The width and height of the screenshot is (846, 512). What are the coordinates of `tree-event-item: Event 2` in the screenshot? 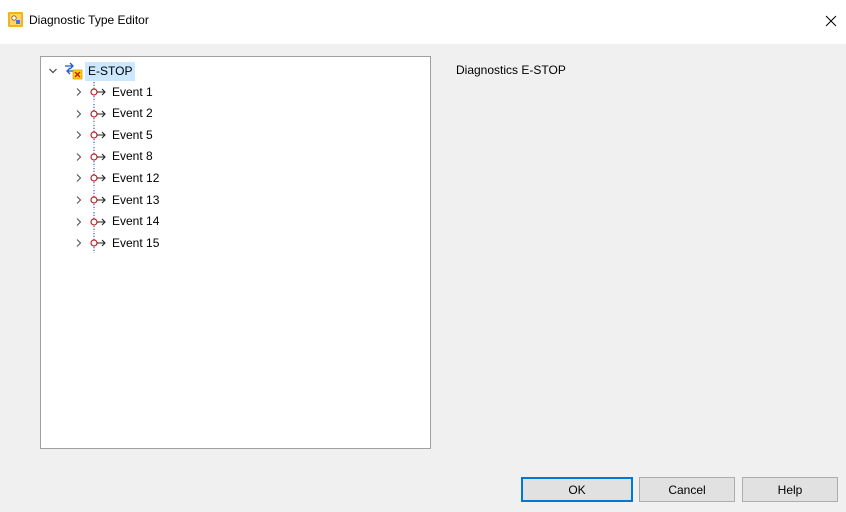 It's located at (114, 113).